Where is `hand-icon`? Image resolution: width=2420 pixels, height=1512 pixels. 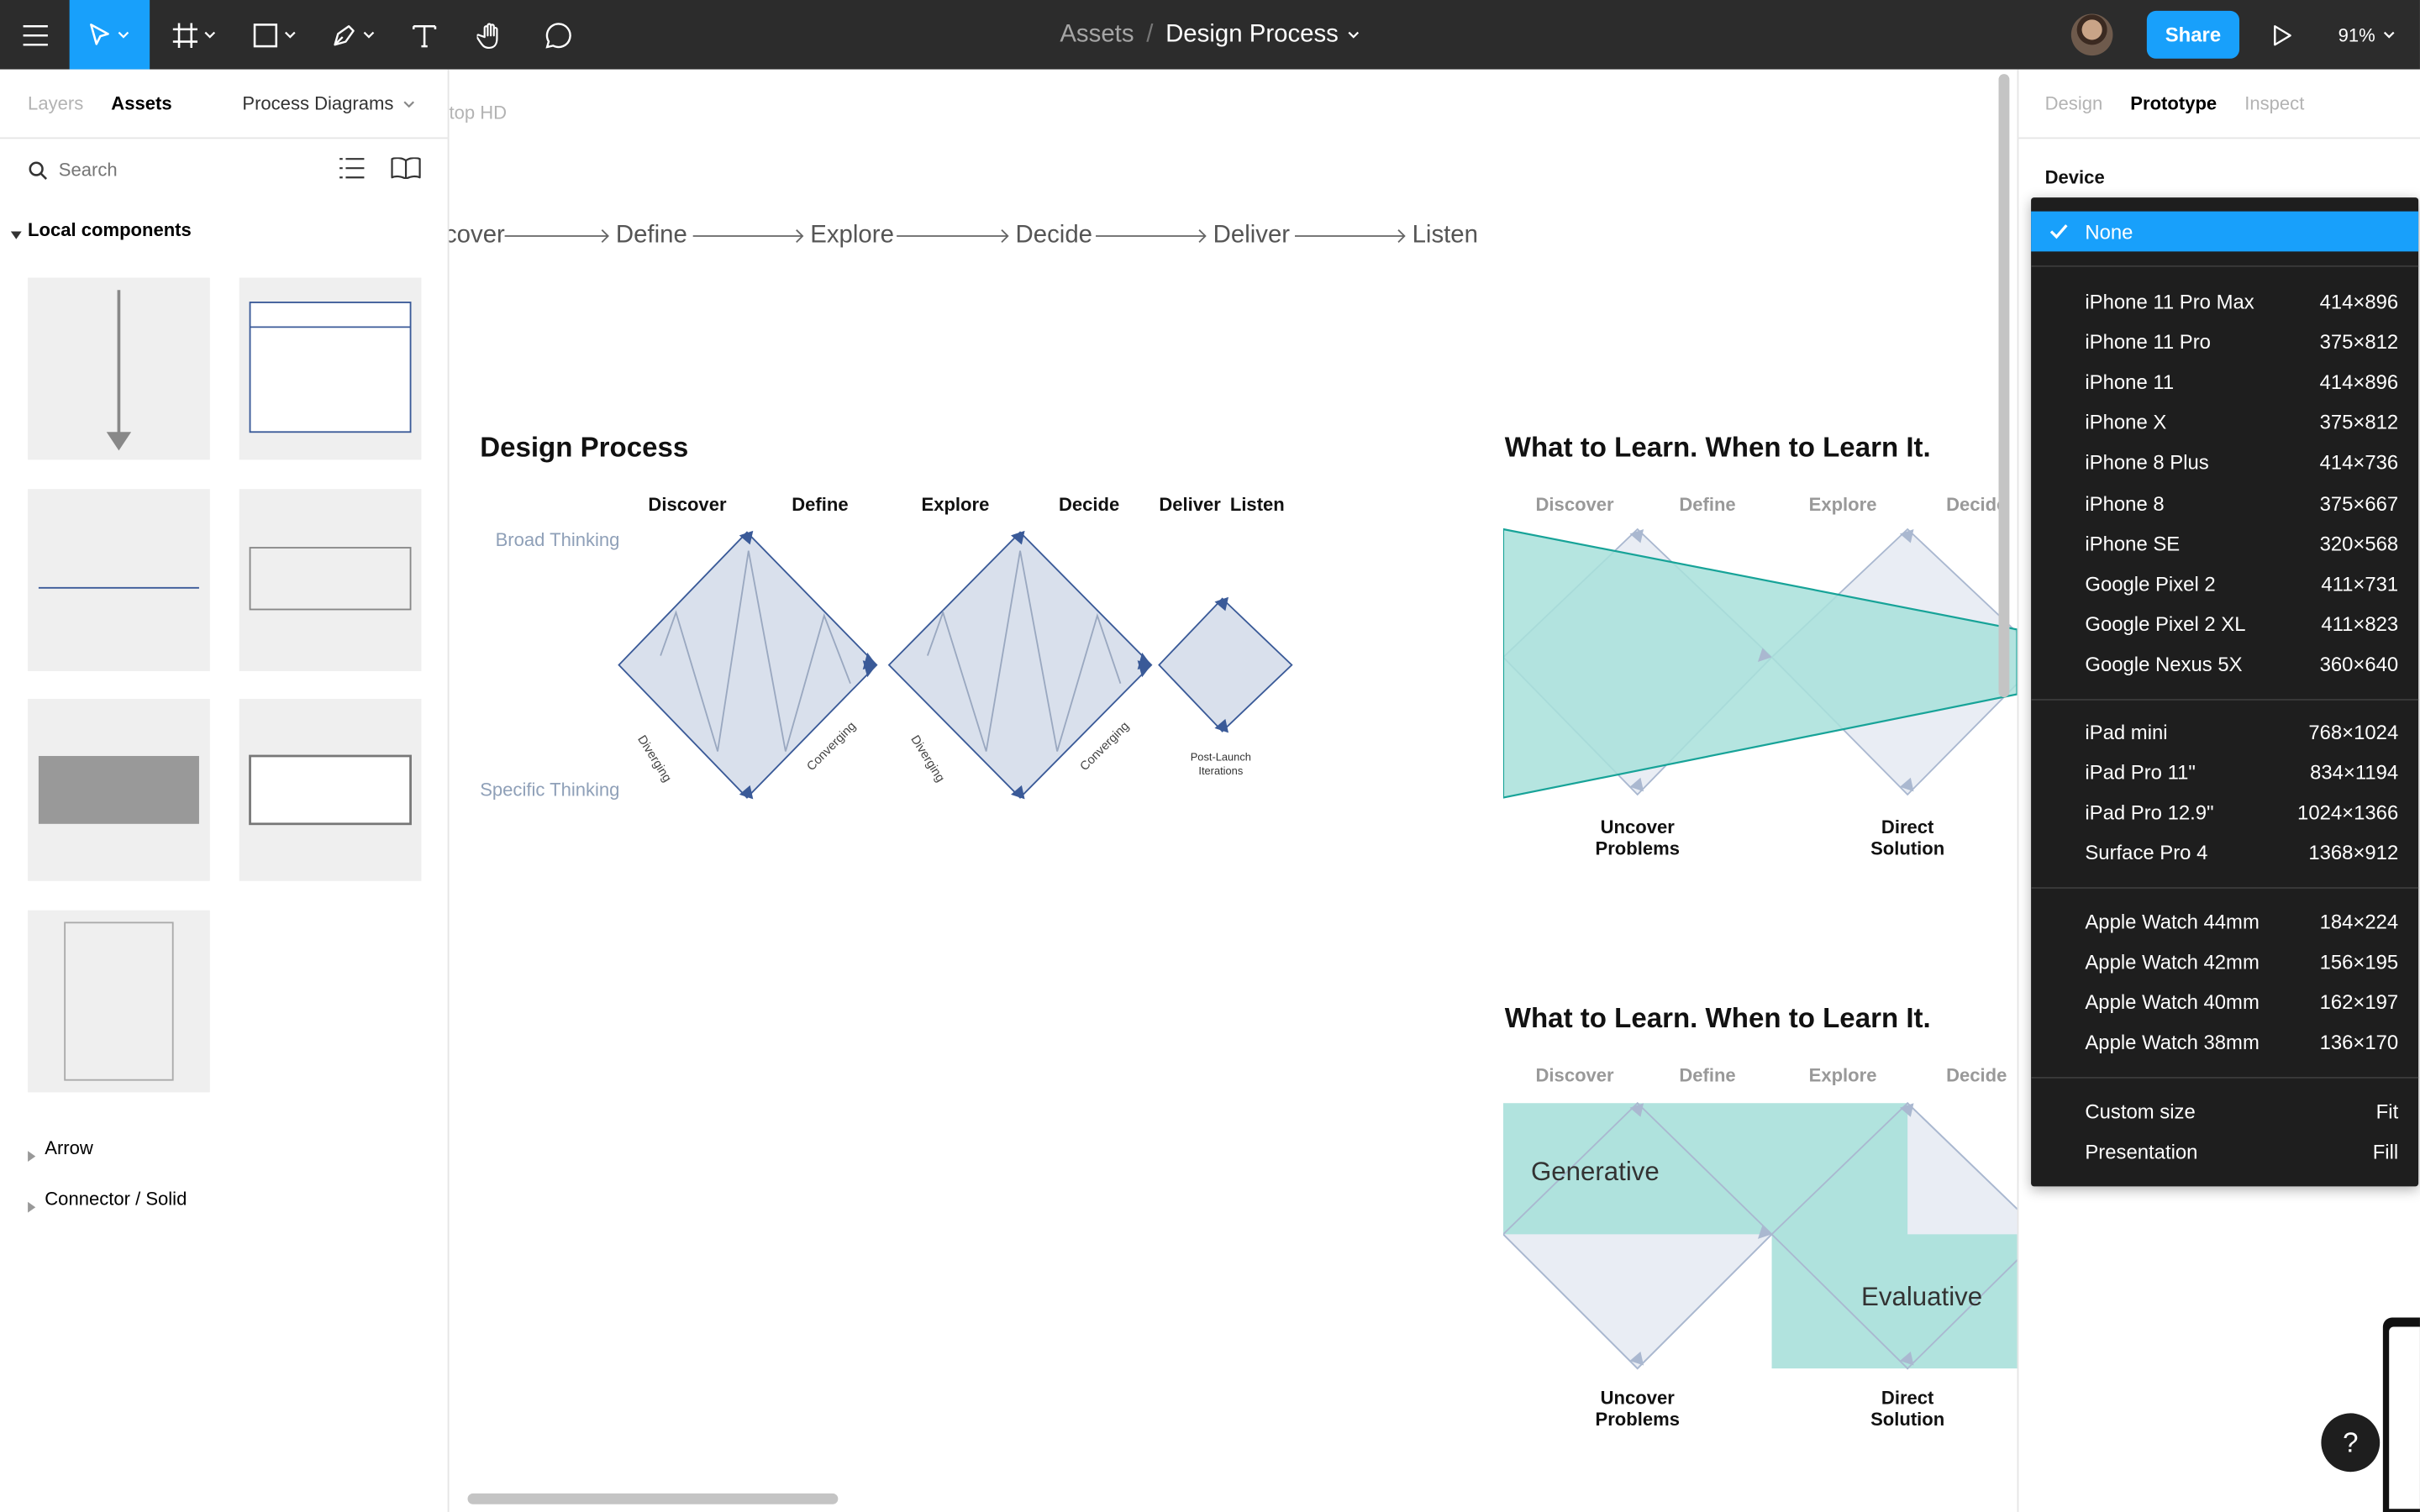 hand-icon is located at coordinates (487, 35).